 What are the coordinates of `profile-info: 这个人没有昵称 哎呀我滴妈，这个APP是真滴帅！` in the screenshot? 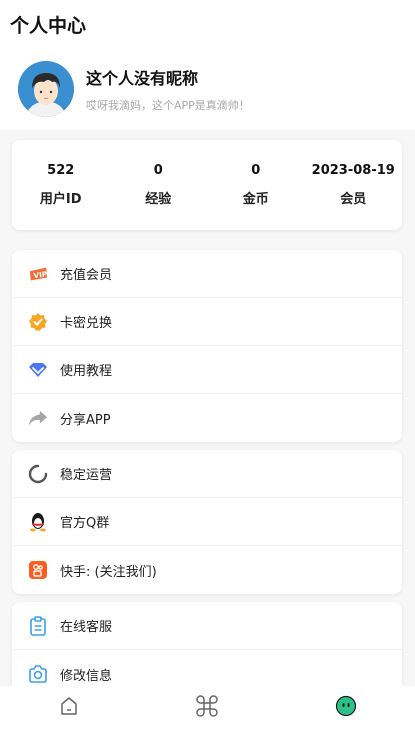 It's located at (168, 89).